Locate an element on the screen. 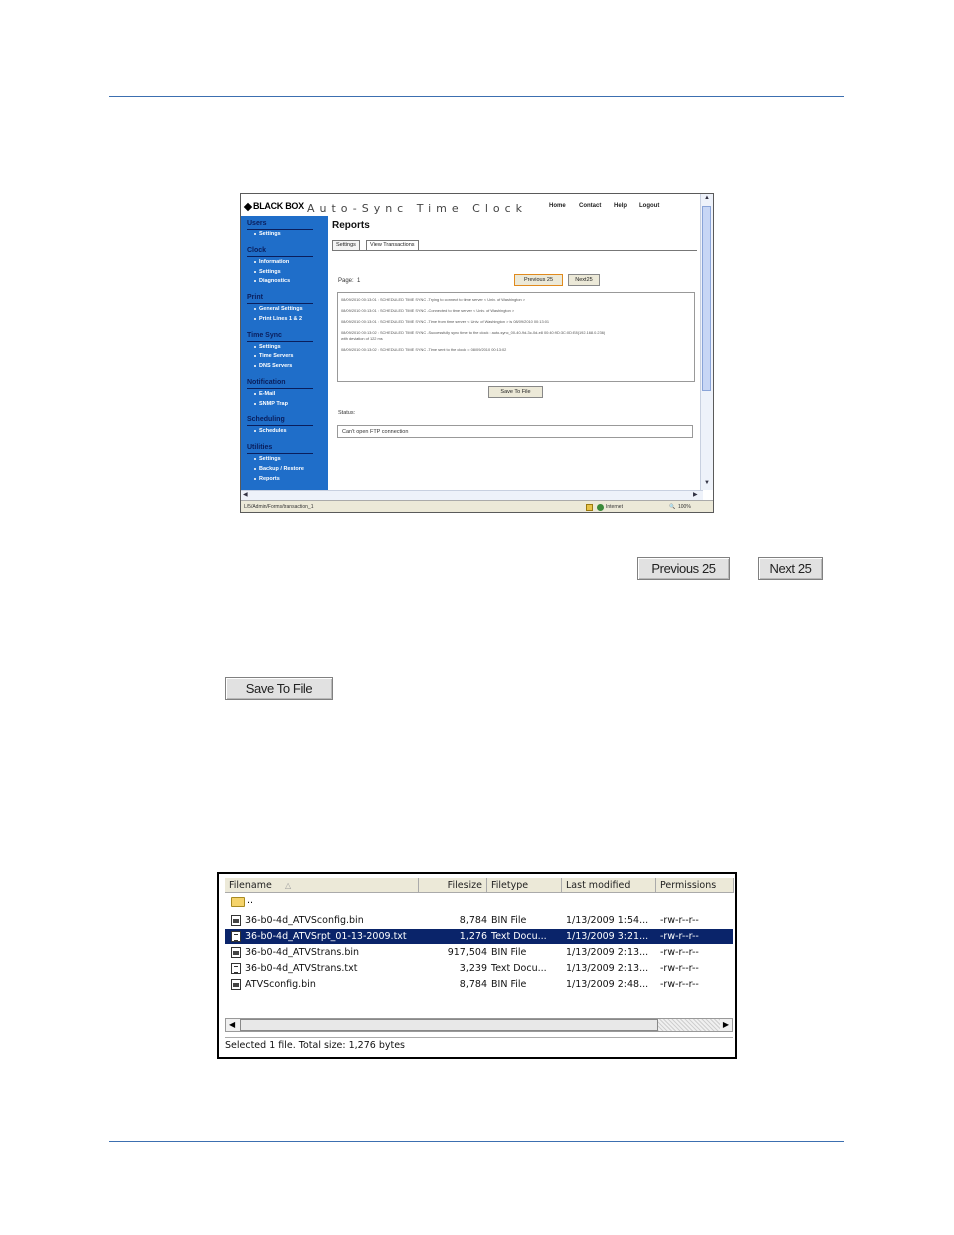 The width and height of the screenshot is (954, 1235). zoom-icon: 🔍 is located at coordinates (672, 507).